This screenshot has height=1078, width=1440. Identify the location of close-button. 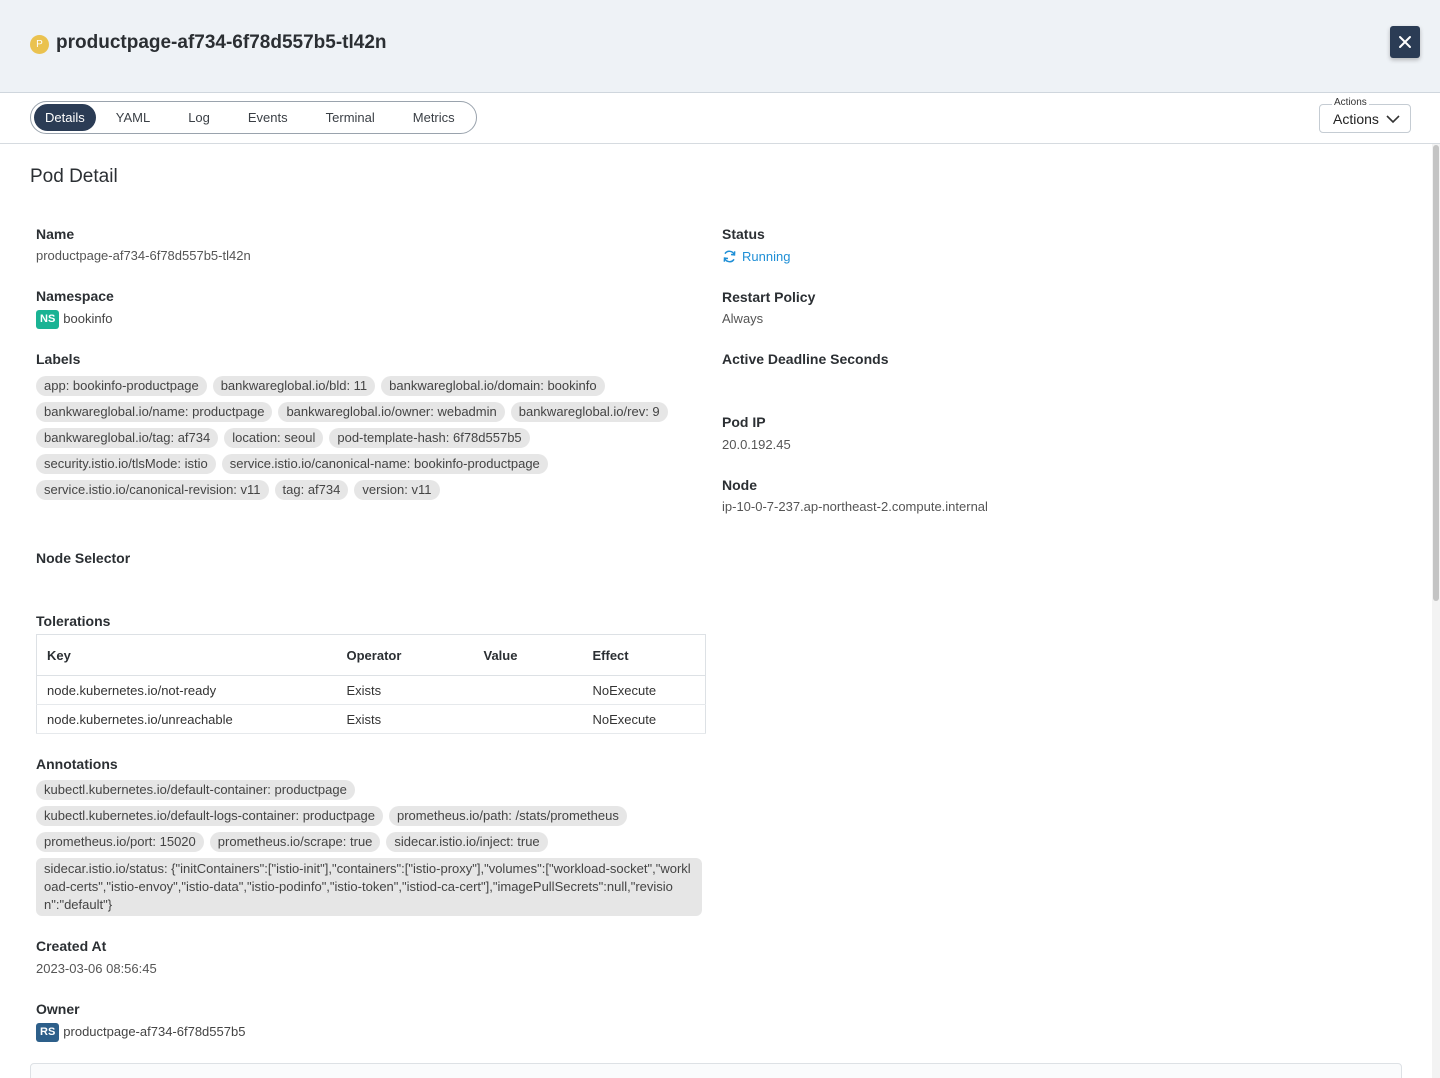
(1405, 42).